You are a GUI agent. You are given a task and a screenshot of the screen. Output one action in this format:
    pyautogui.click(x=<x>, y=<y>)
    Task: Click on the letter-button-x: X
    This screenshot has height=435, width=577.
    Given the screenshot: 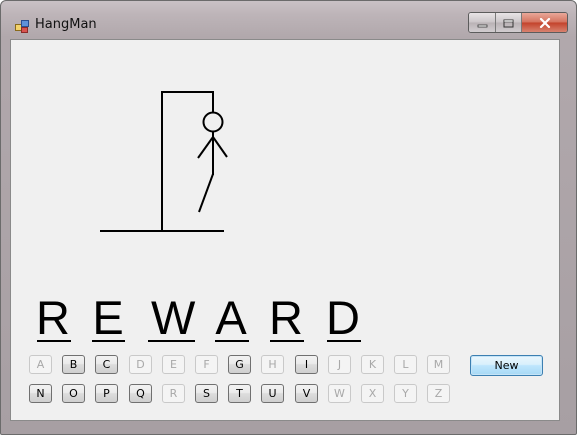 What is the action you would take?
    pyautogui.click(x=372, y=393)
    